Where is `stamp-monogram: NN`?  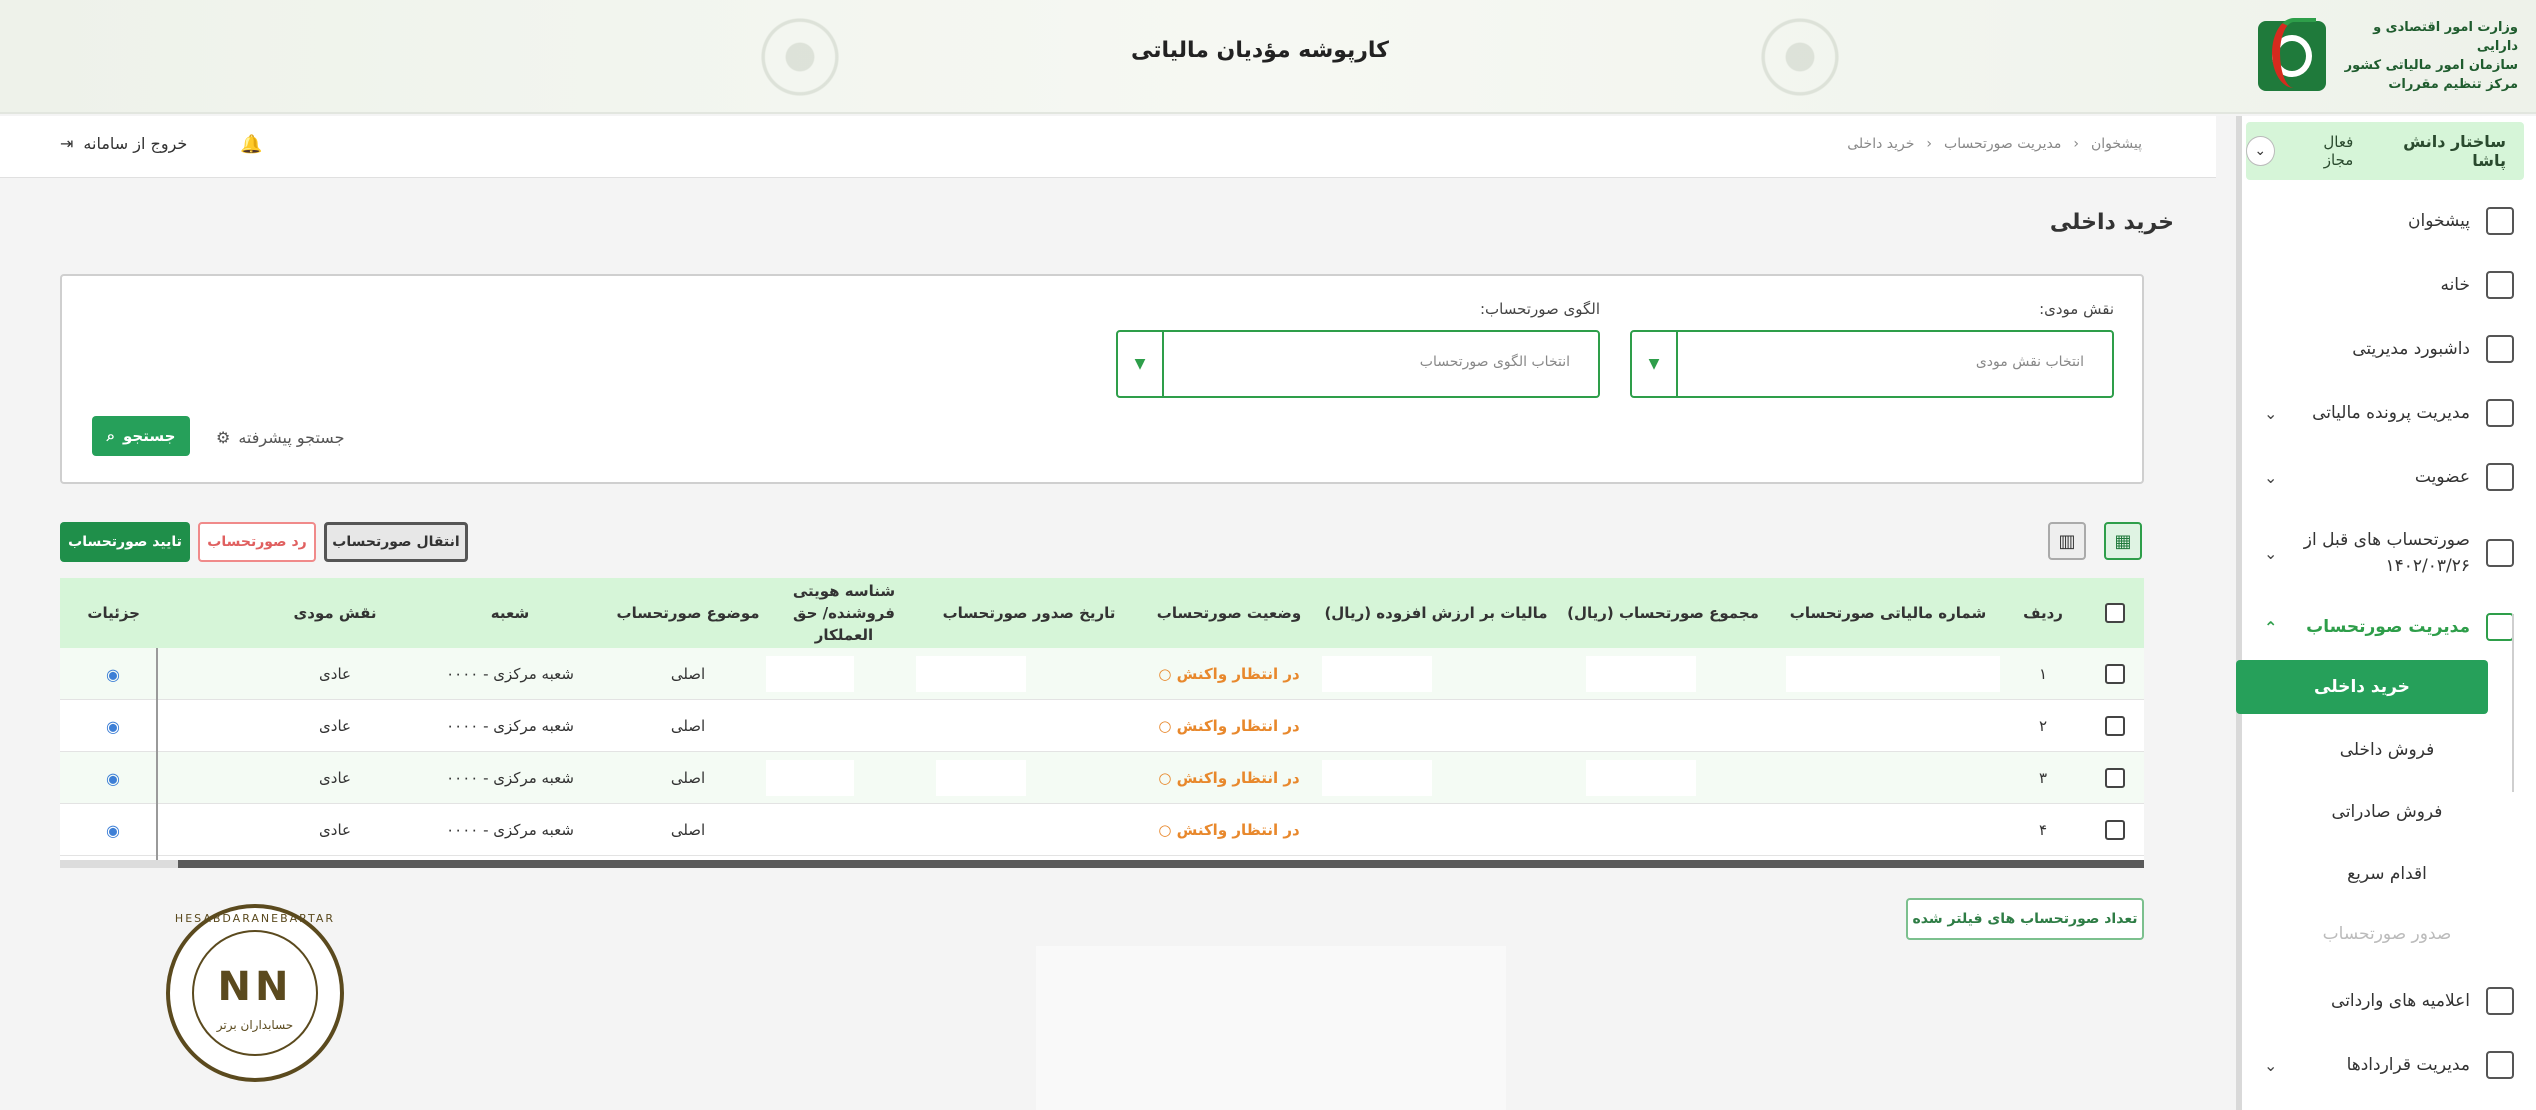 stamp-monogram: NN is located at coordinates (255, 987).